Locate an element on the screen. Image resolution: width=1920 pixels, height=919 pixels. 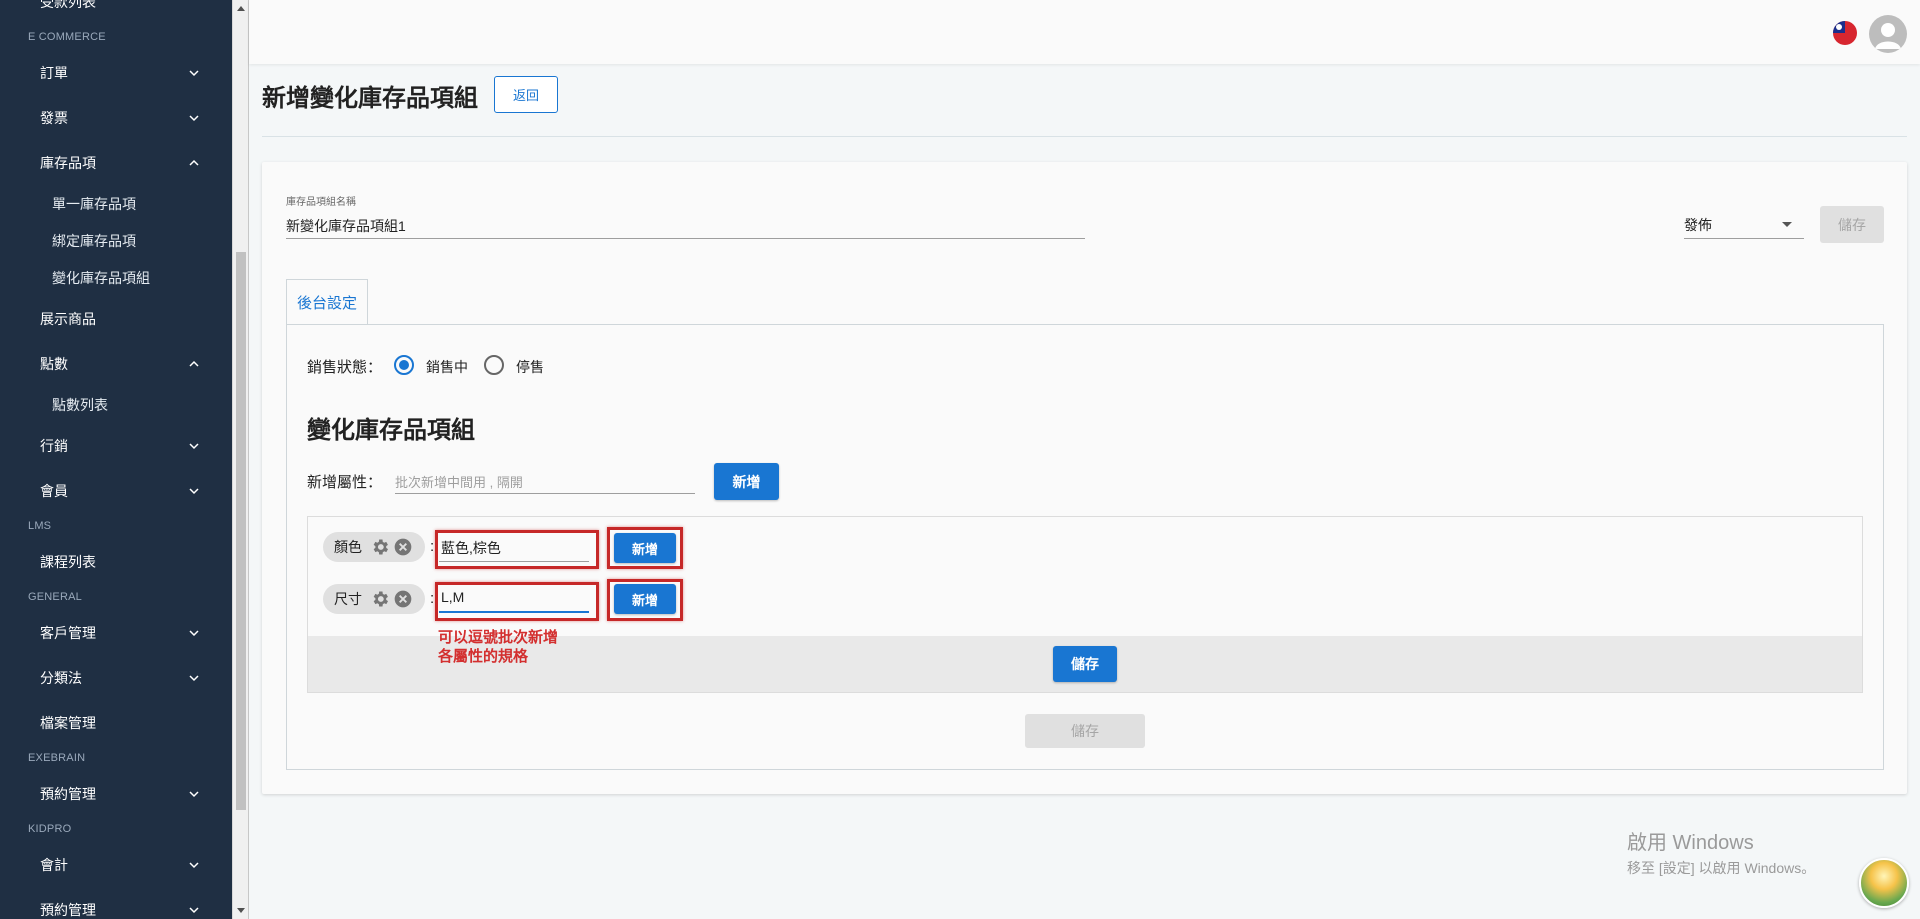
group-name-input: 新變化庫存品項組1 is located at coordinates (346, 226).